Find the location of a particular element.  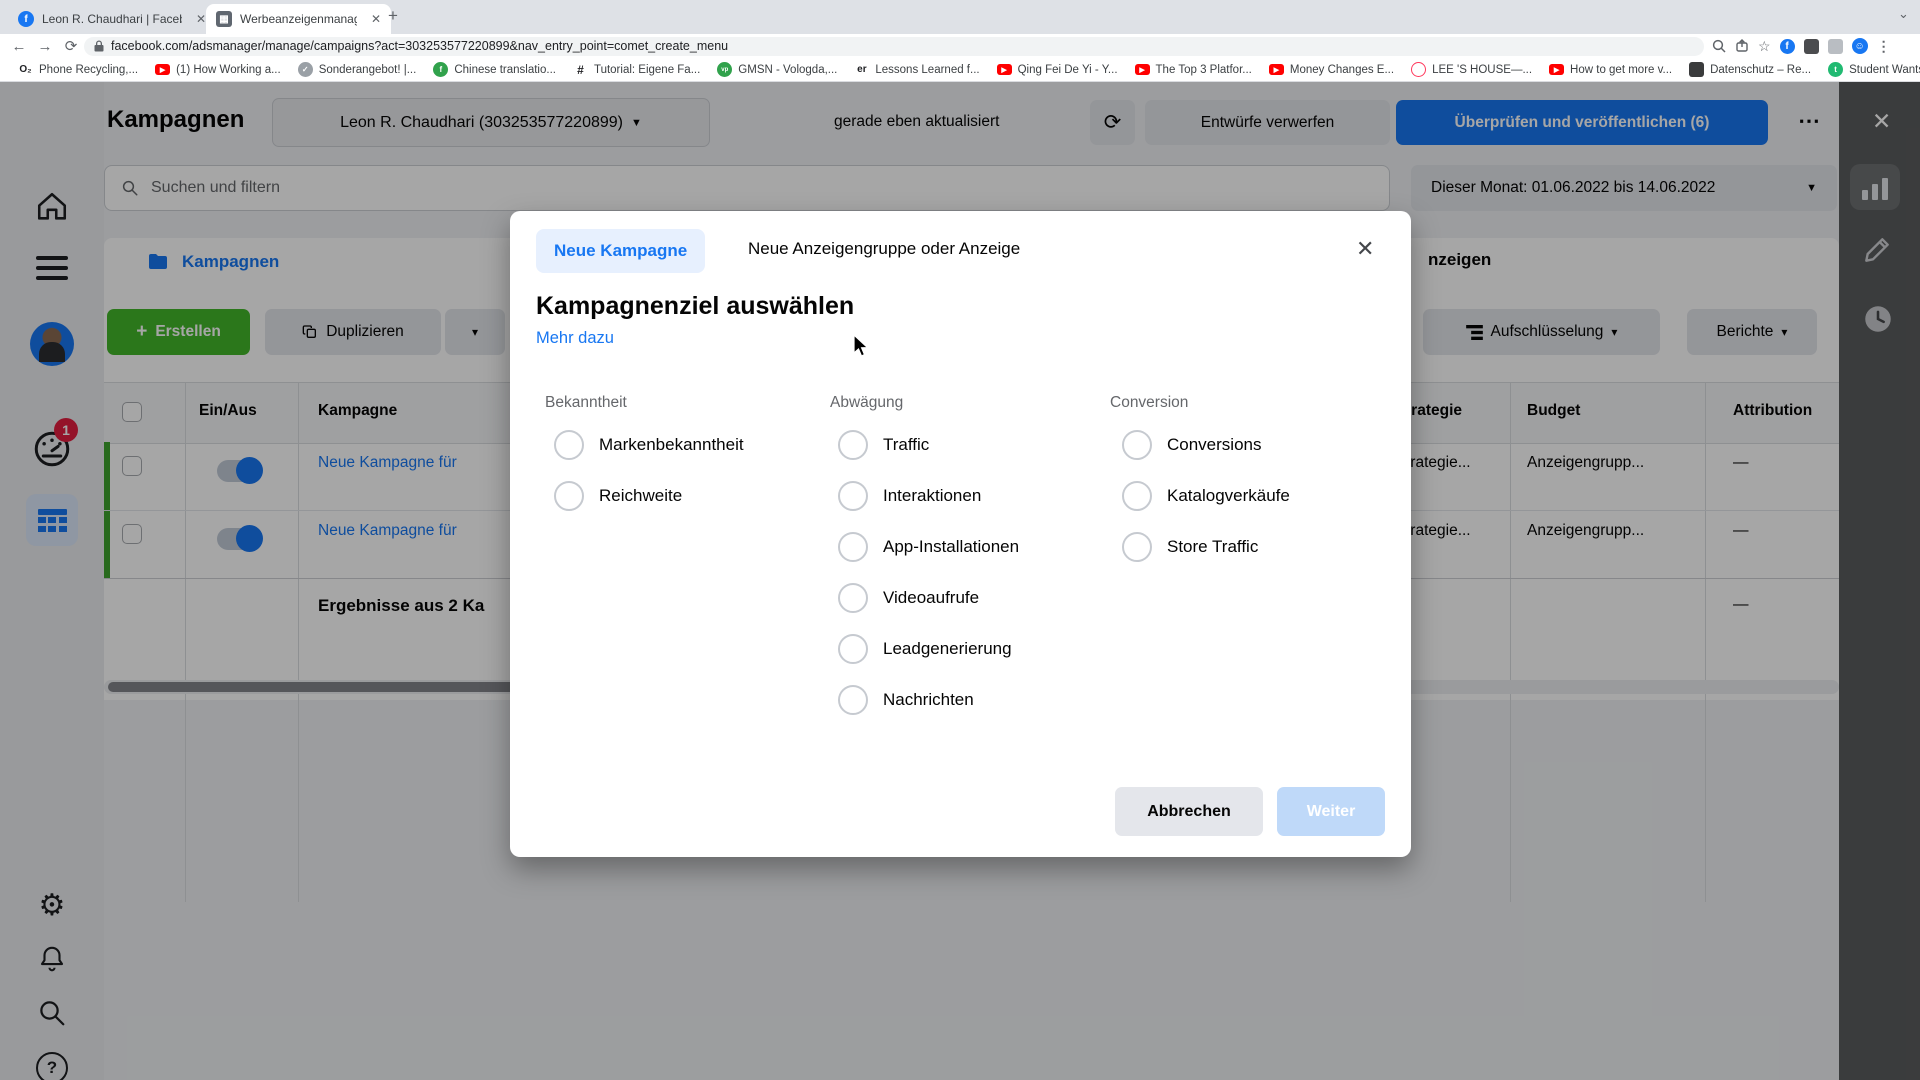

extension-dark-icon is located at coordinates (1811, 46).